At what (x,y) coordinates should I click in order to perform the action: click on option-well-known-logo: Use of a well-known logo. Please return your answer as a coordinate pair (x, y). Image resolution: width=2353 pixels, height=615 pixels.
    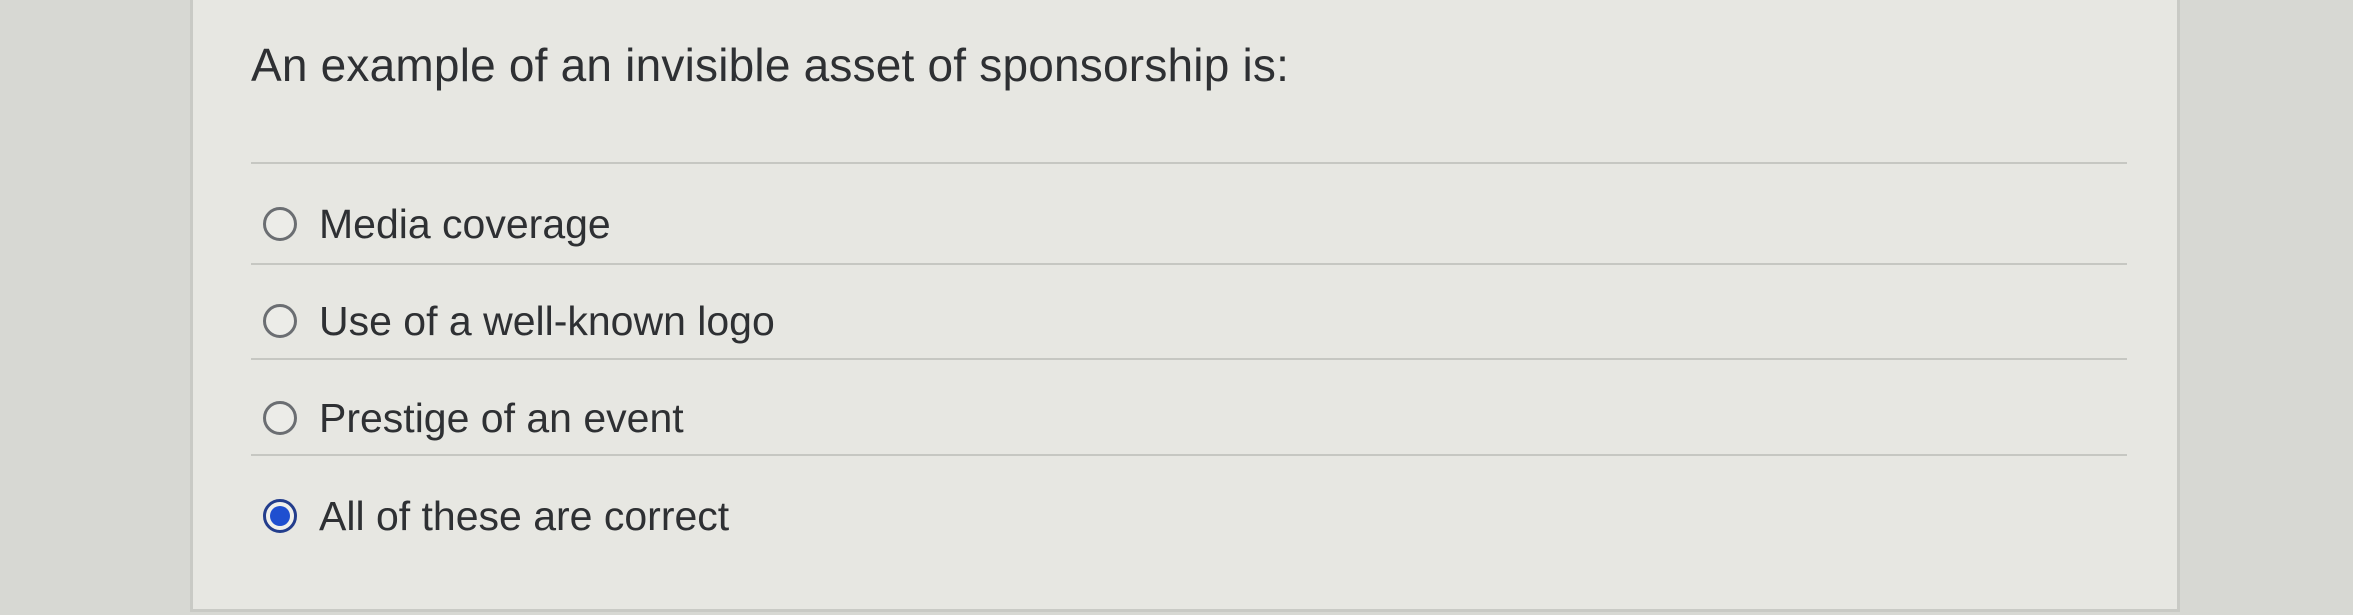
    Looking at the image, I should click on (519, 321).